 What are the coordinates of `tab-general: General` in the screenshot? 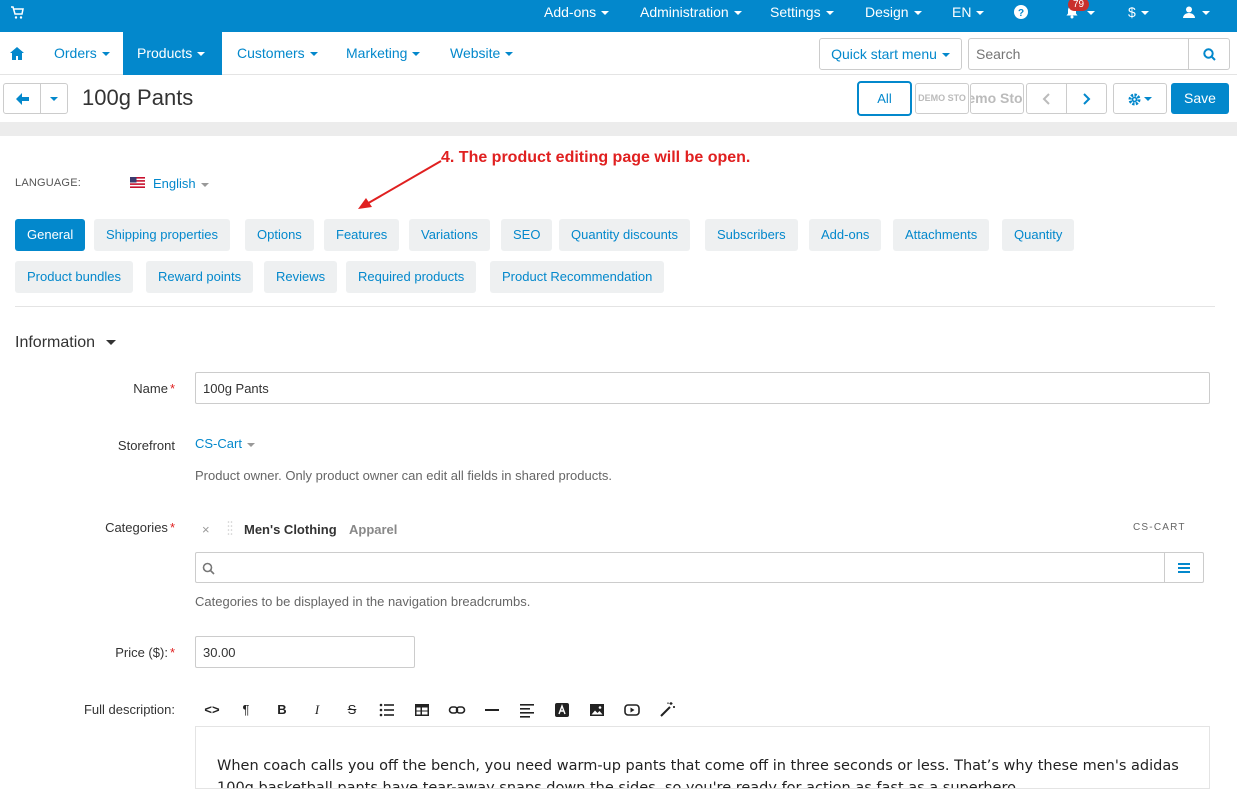 It's located at (50, 235).